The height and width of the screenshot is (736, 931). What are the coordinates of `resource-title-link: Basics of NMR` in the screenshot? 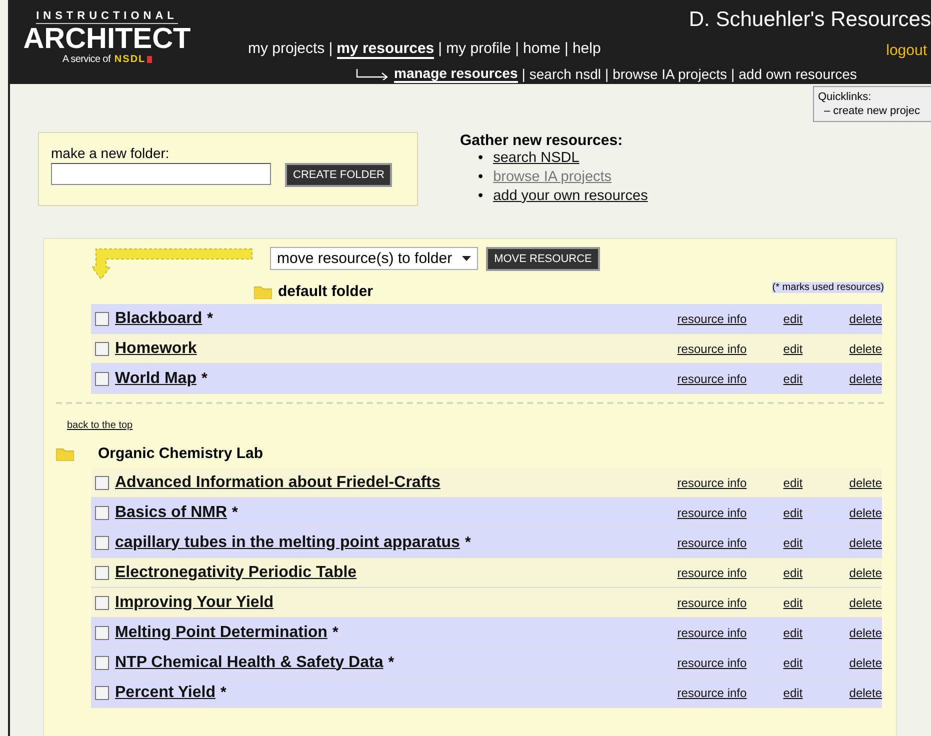 It's located at (171, 513).